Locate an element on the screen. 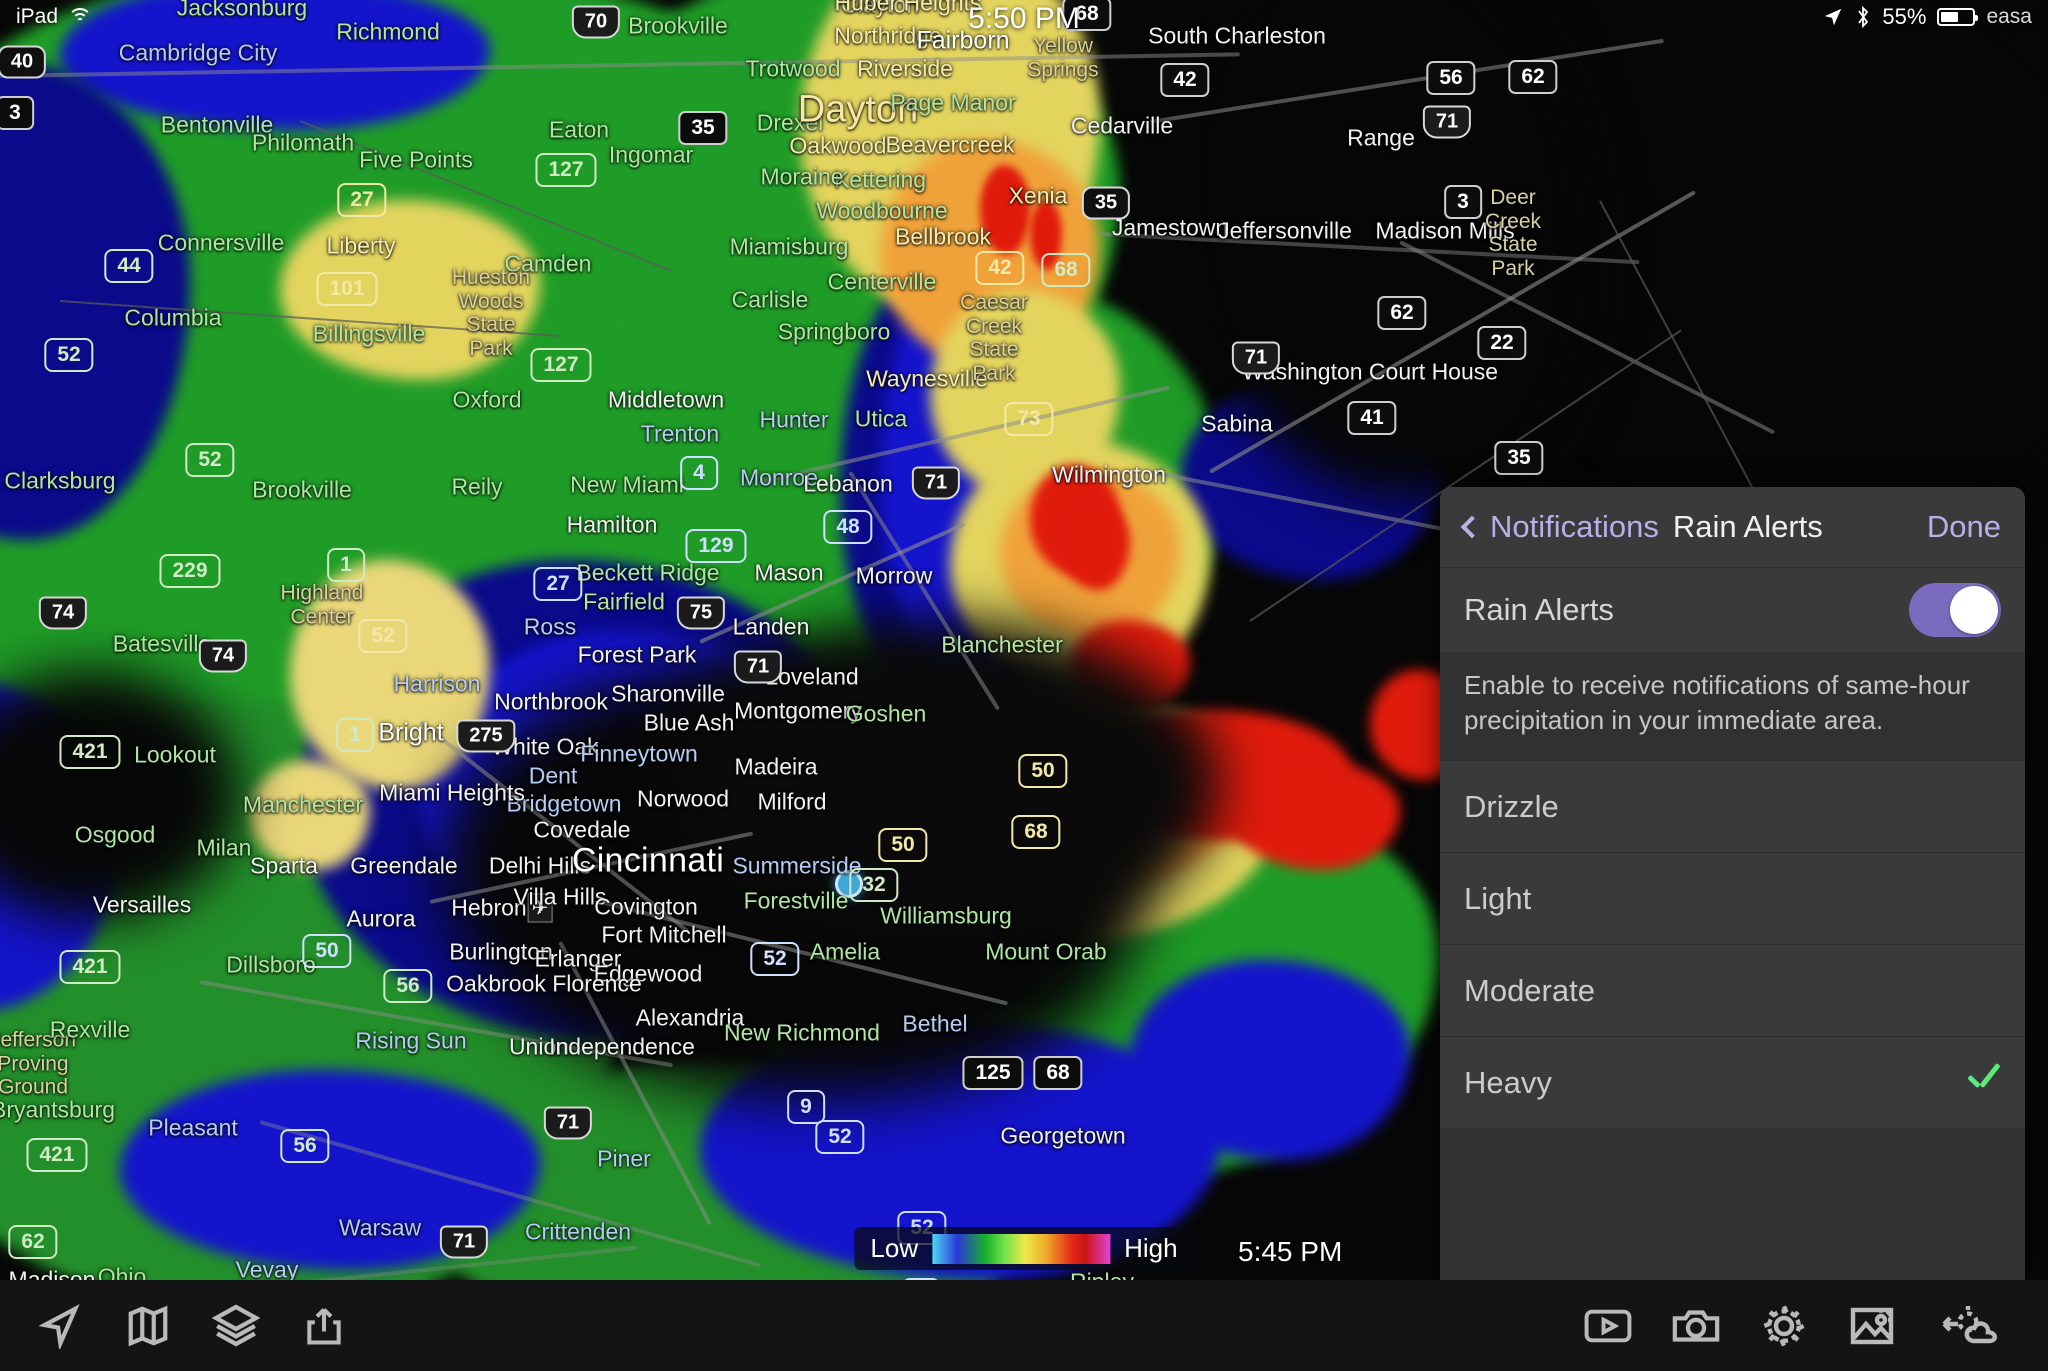  highway-shield: 32 is located at coordinates (874, 885).